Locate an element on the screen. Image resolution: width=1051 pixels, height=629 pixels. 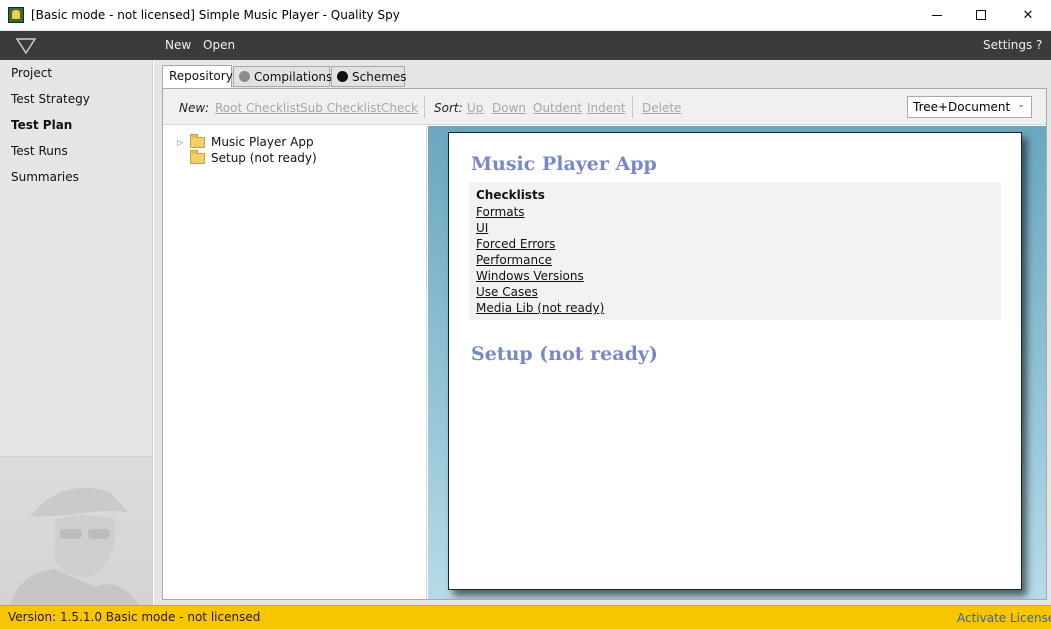
activate-license-link: Activate License is located at coordinates (1004, 618).